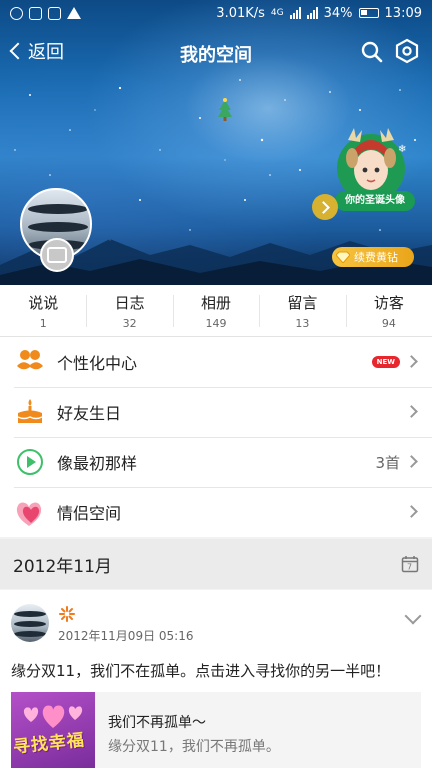 Image resolution: width=432 pixels, height=768 pixels. Describe the element at coordinates (30, 623) in the screenshot. I see `post-author-avatar` at that location.